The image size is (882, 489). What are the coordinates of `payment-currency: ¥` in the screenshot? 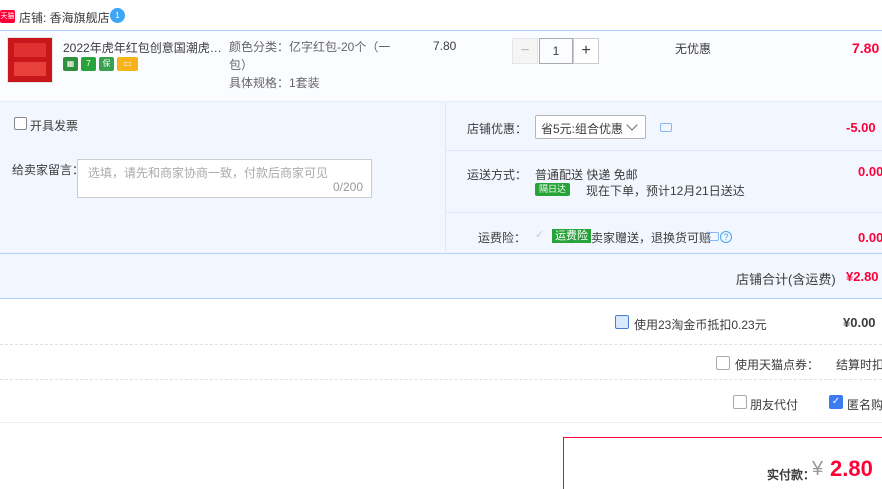 It's located at (818, 469).